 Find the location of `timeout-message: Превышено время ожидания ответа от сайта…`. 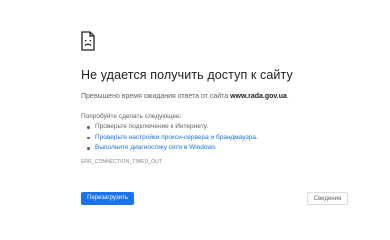

timeout-message: Превышено время ожидания ответа от сайта… is located at coordinates (185, 96).